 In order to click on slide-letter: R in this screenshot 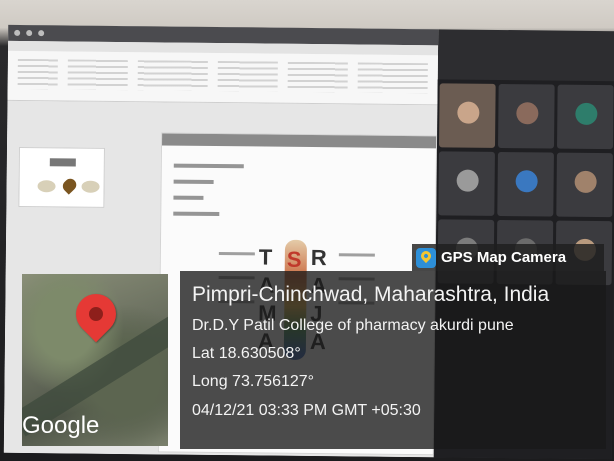, I will do `click(318, 258)`.